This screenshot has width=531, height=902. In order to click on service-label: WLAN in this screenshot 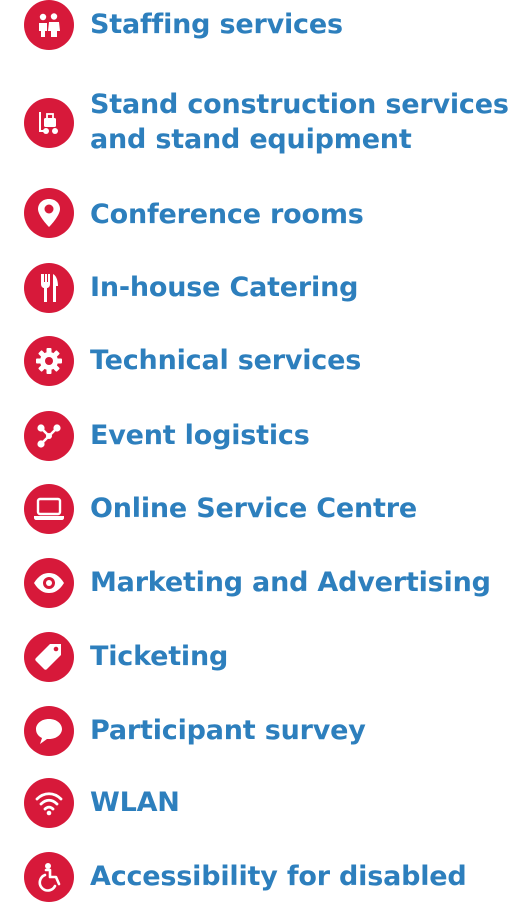, I will do `click(135, 802)`.